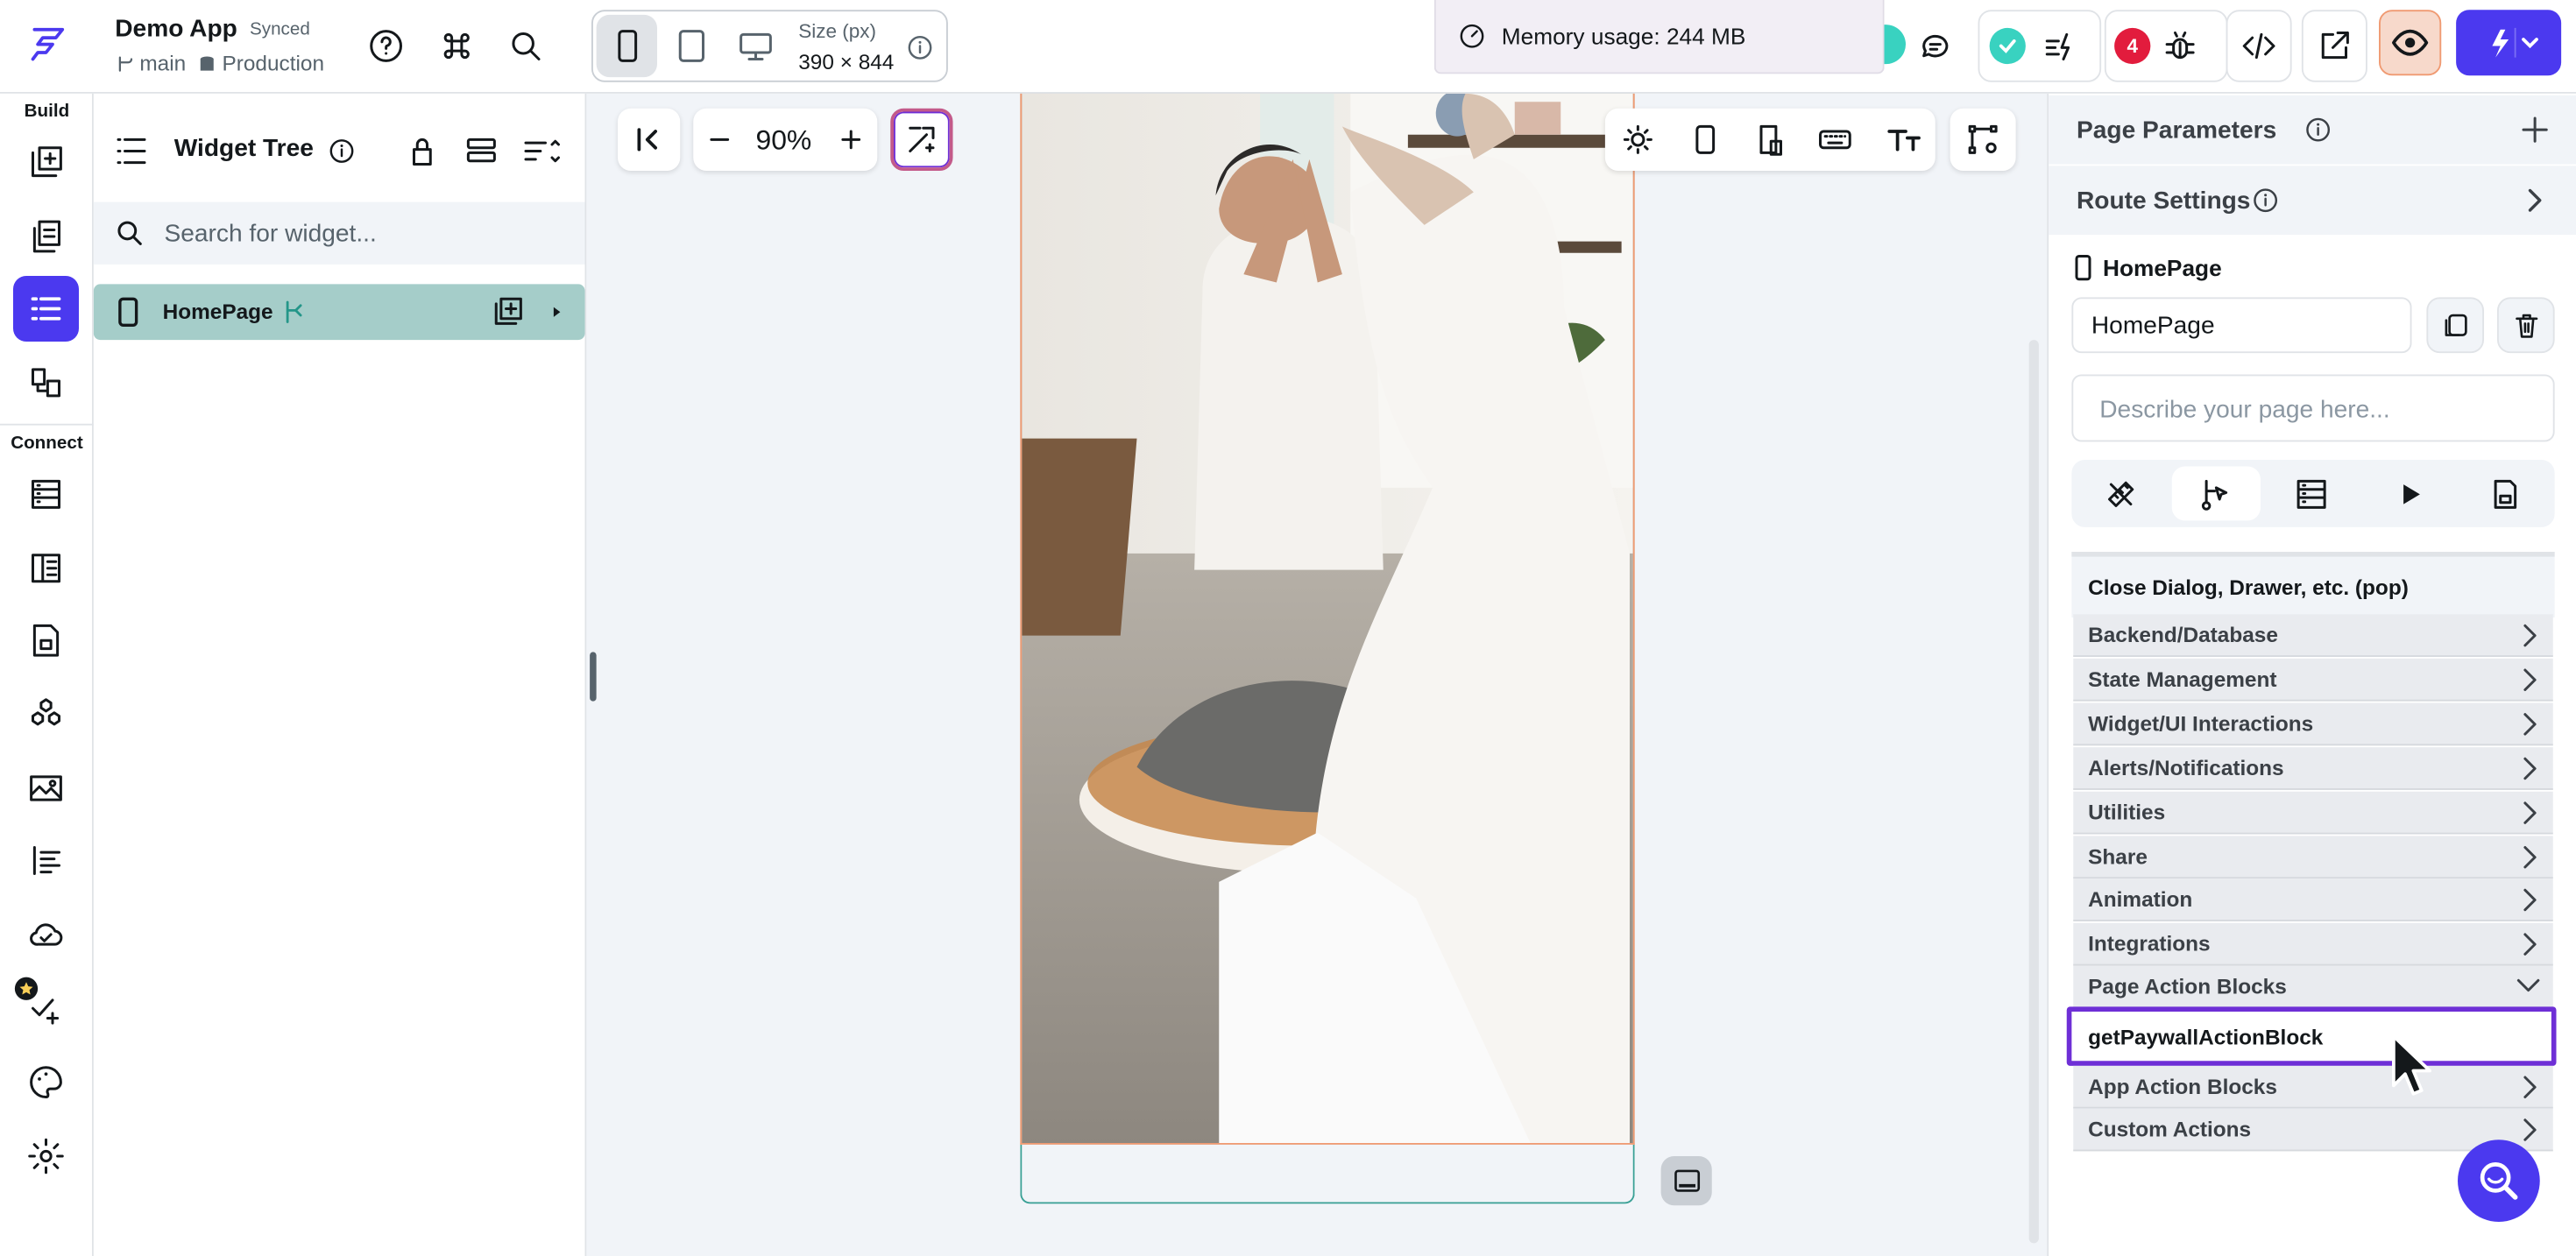 The width and height of the screenshot is (2576, 1256). What do you see at coordinates (2118, 856) in the screenshot?
I see `action-category-label: Share` at bounding box center [2118, 856].